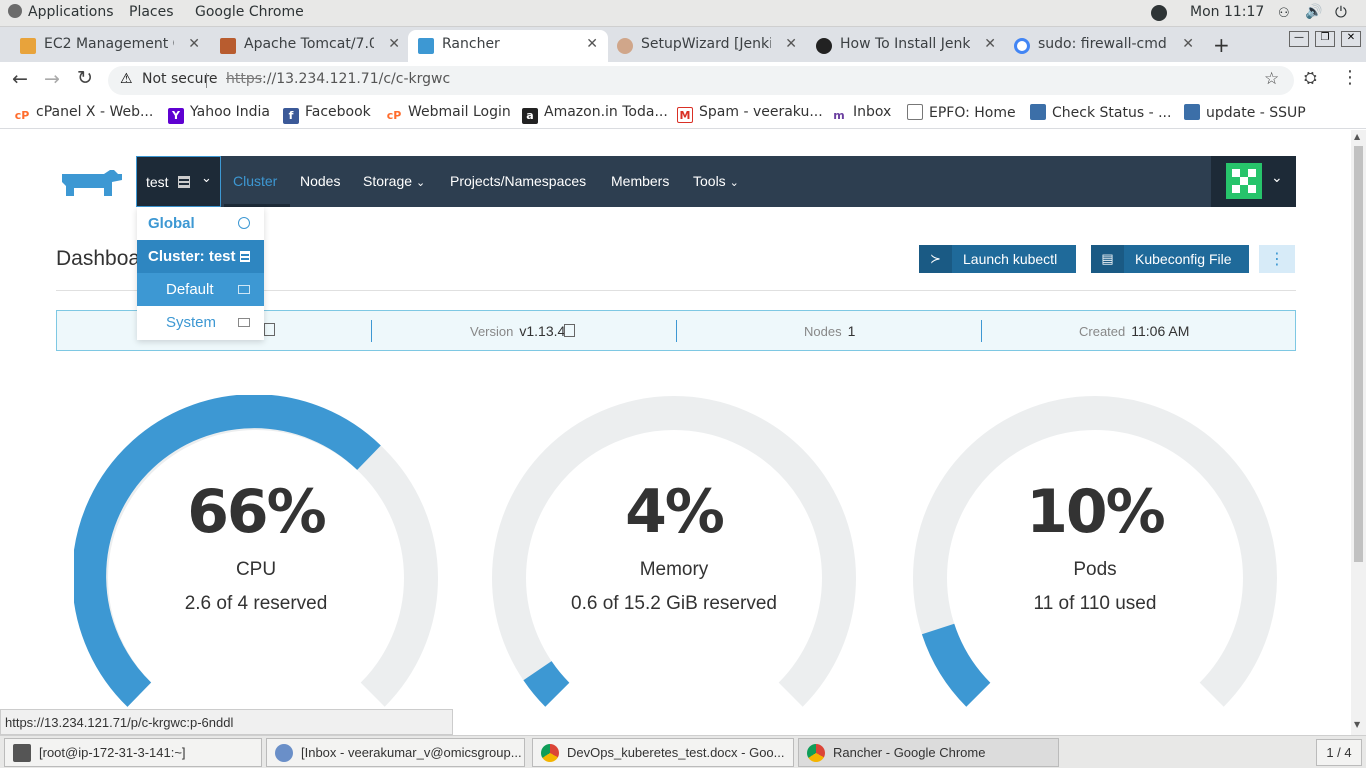 This screenshot has width=1366, height=768. Describe the element at coordinates (1170, 259) in the screenshot. I see `kubeconfig-file-button: ▤ Kubeconfig File` at that location.